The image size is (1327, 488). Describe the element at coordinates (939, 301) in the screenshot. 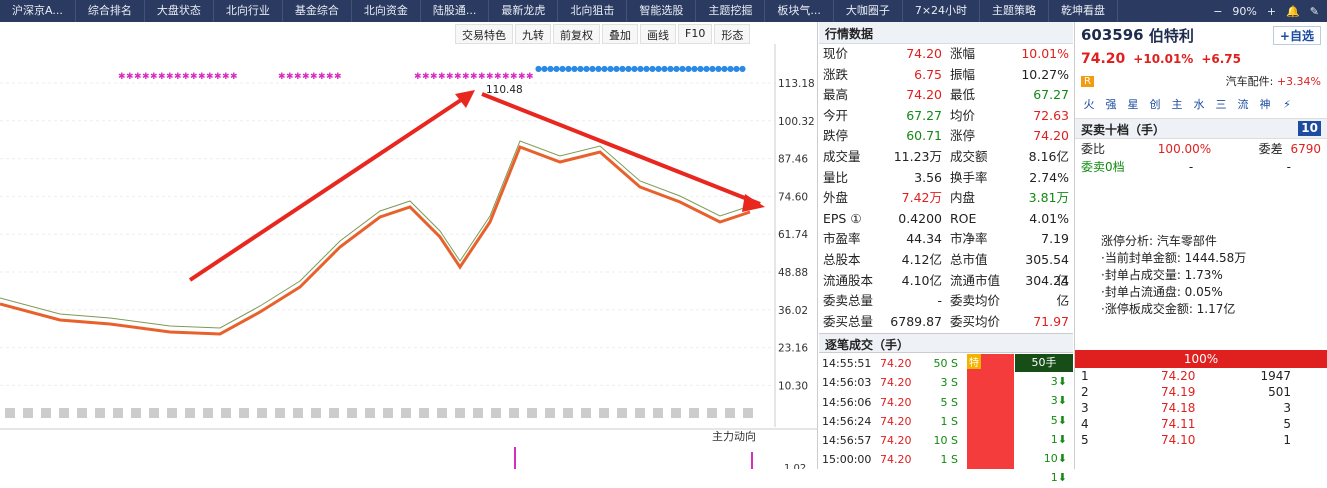

I see `quote-value: -` at that location.